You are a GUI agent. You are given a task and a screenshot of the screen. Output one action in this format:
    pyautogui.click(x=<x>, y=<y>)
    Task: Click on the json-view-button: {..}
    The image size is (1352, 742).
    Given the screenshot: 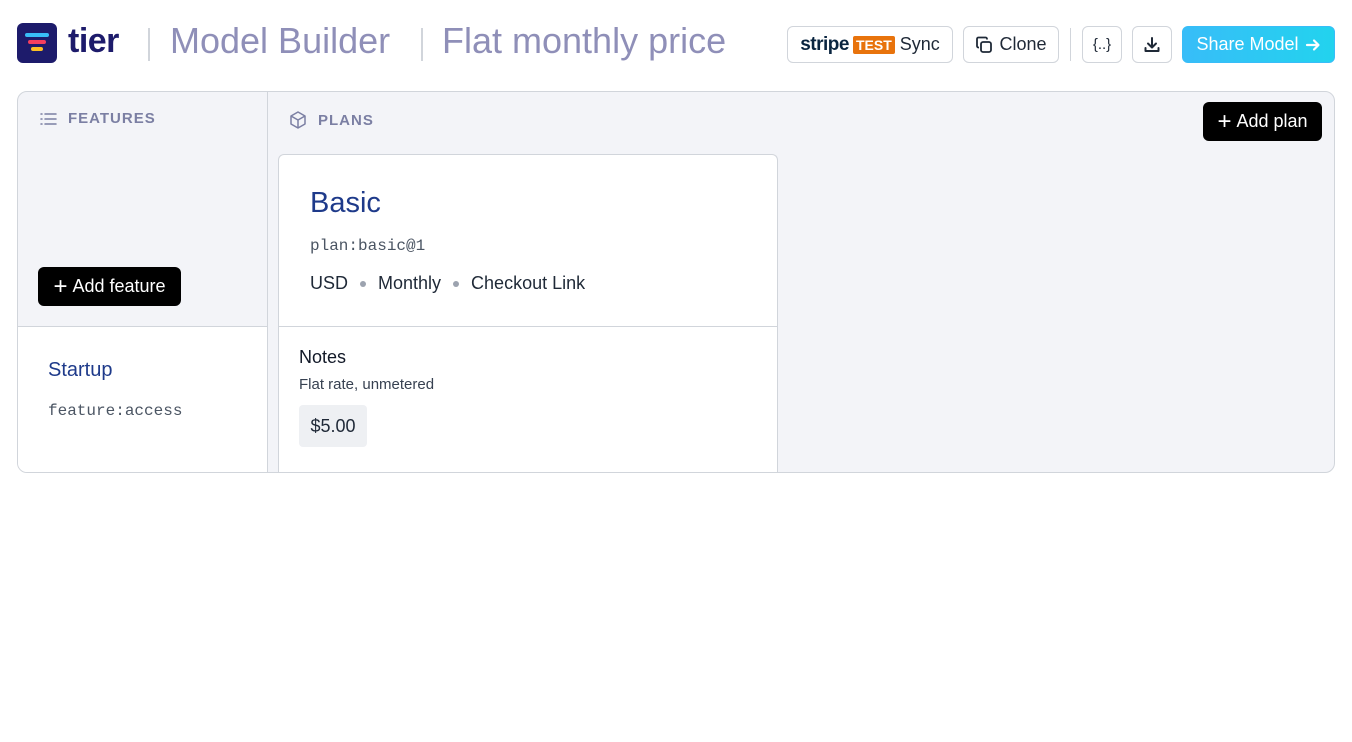 What is the action you would take?
    pyautogui.click(x=1102, y=44)
    